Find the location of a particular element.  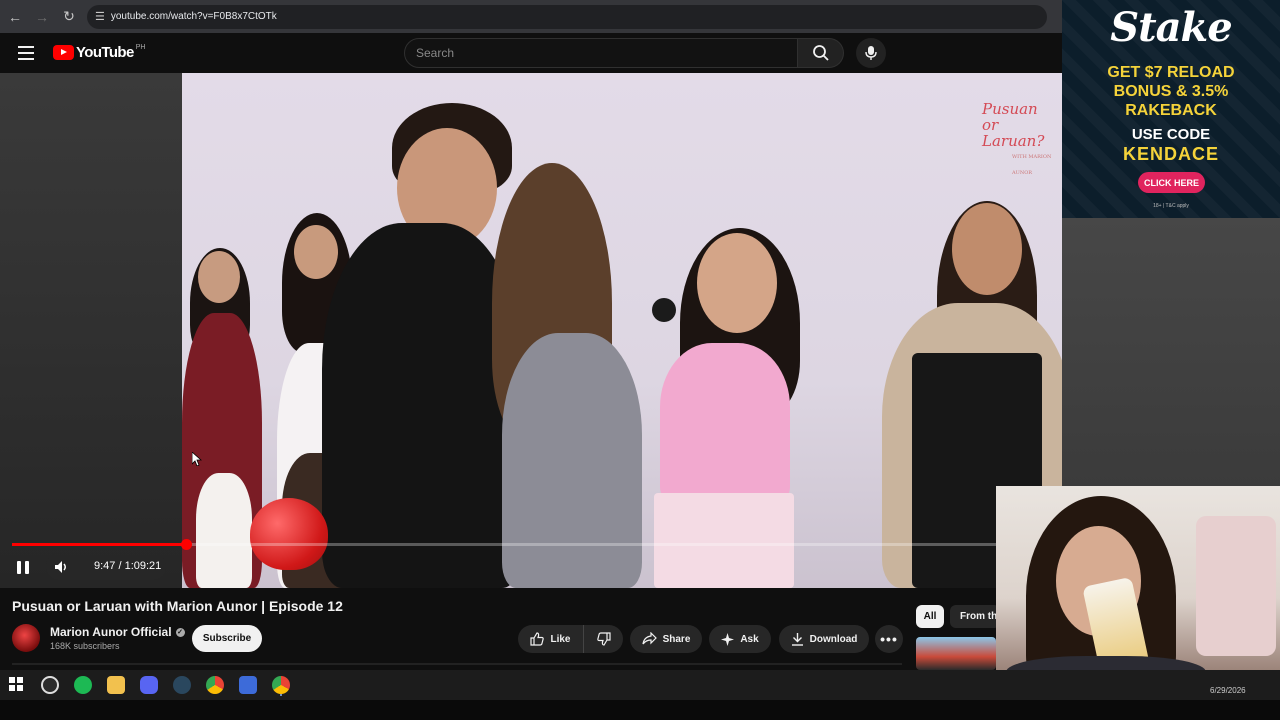

forward-icon: → is located at coordinates (42, 17).